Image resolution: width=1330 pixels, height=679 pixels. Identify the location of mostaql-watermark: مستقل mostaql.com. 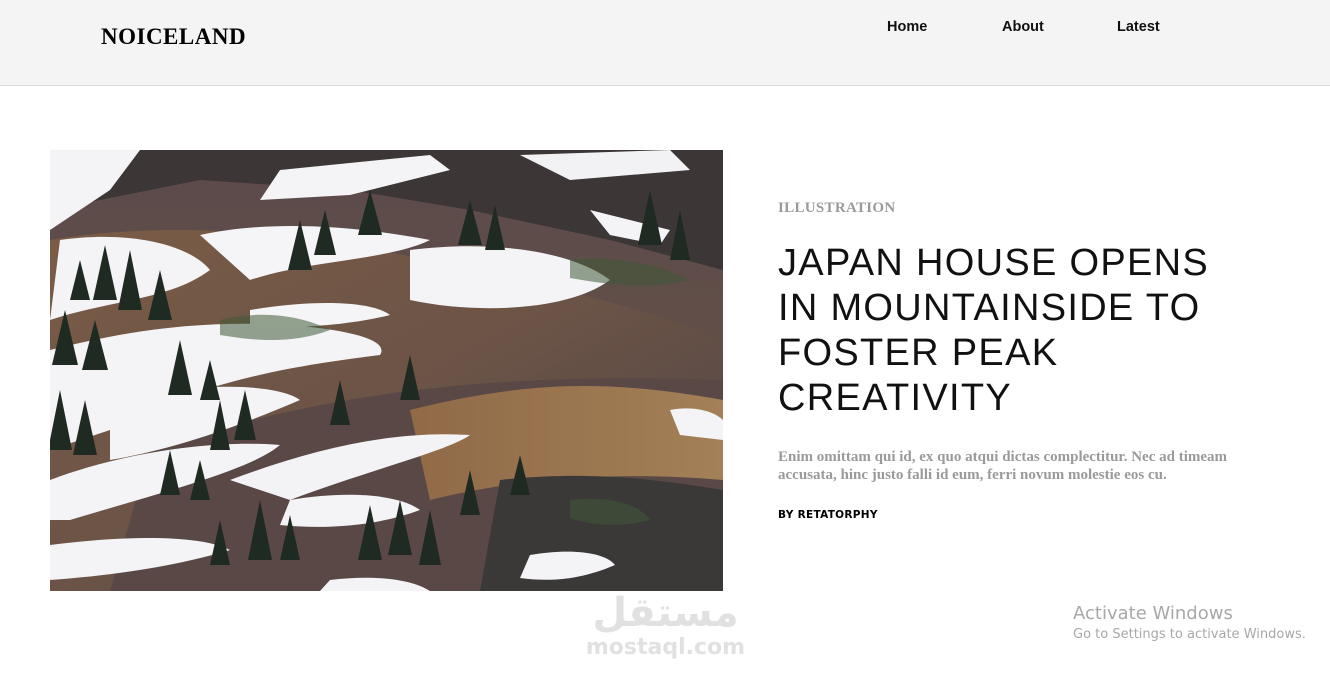
(665, 627).